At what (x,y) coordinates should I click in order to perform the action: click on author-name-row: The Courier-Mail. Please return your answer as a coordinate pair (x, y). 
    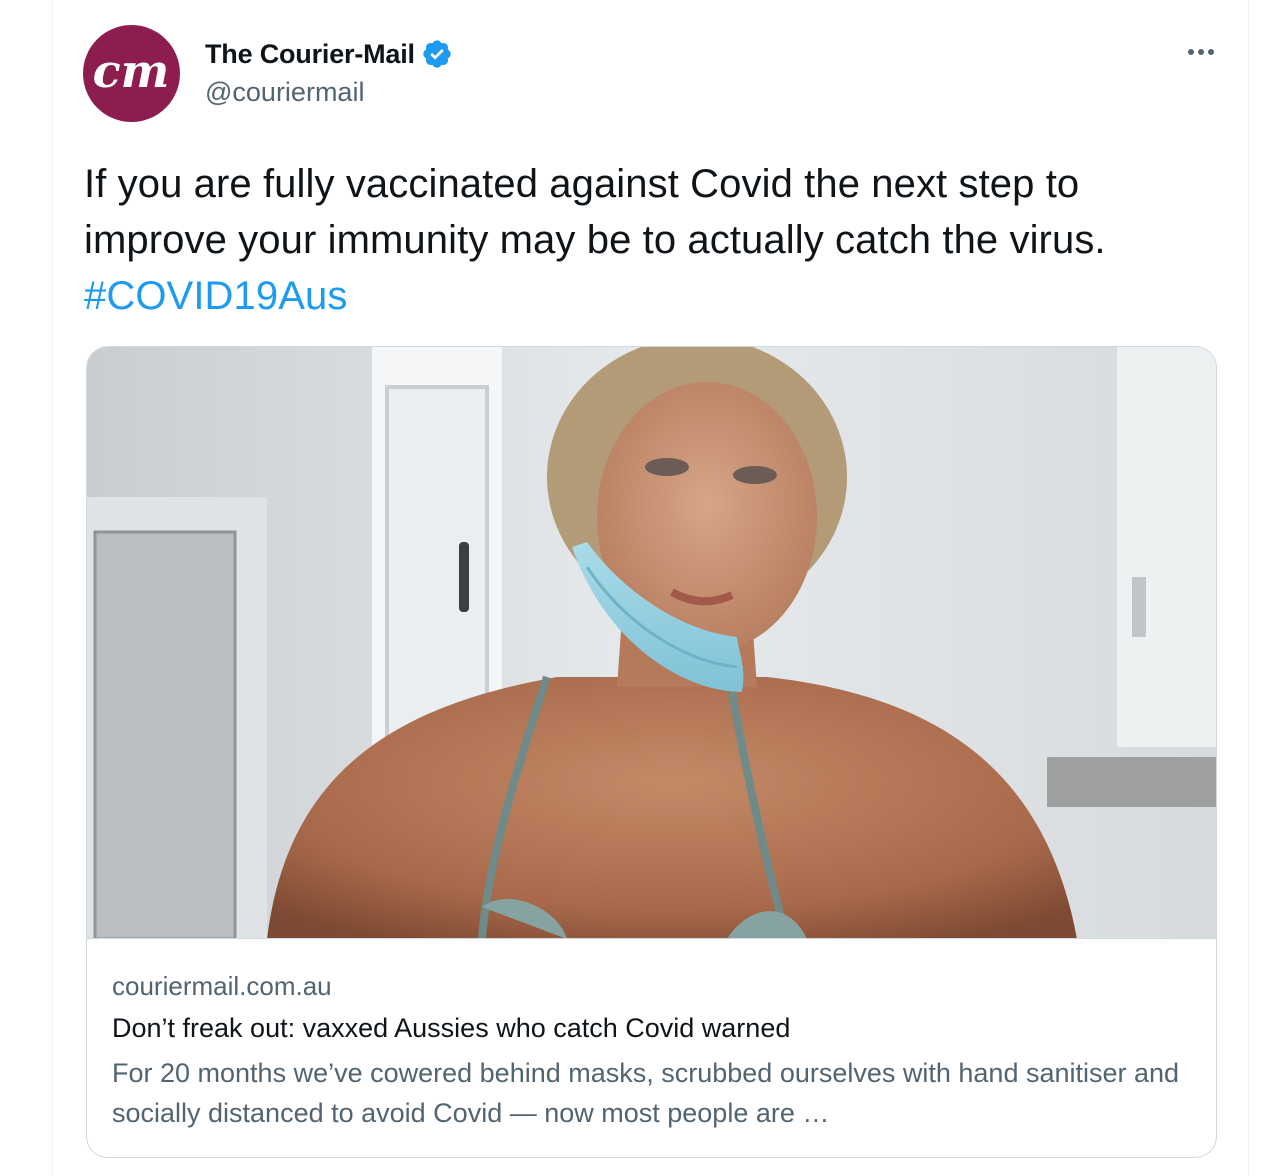
    Looking at the image, I should click on (329, 54).